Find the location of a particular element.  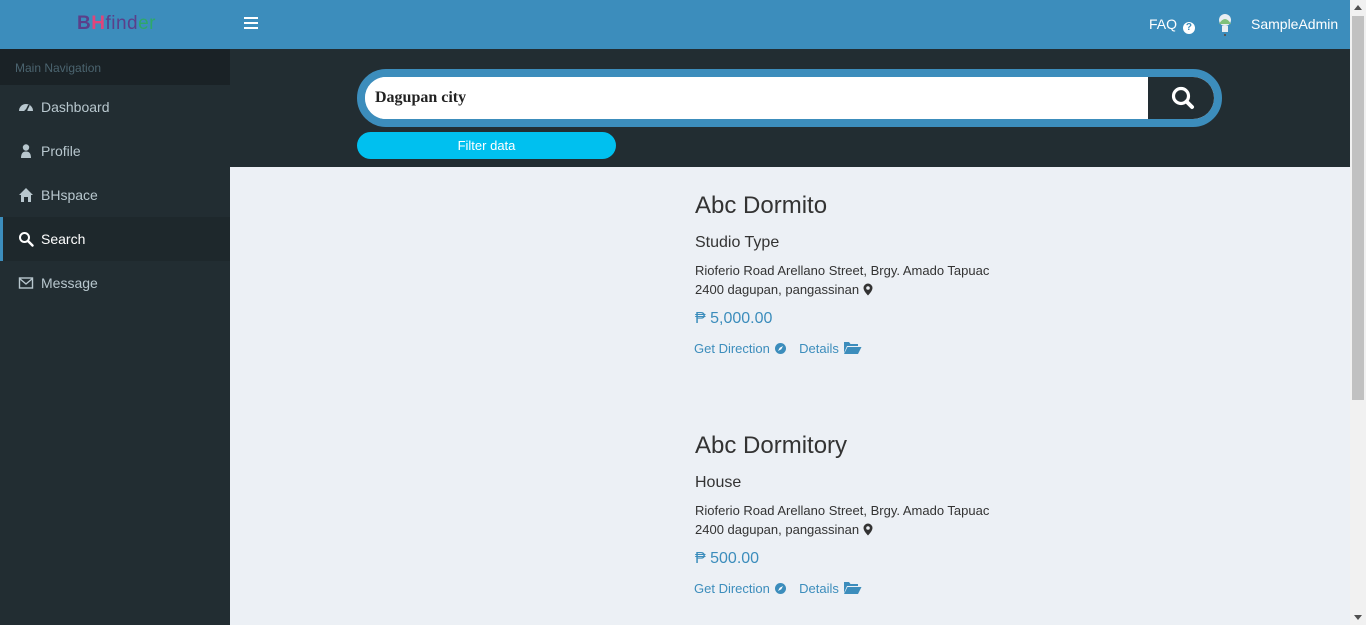

question-circle-icon: ? is located at coordinates (1188, 28).